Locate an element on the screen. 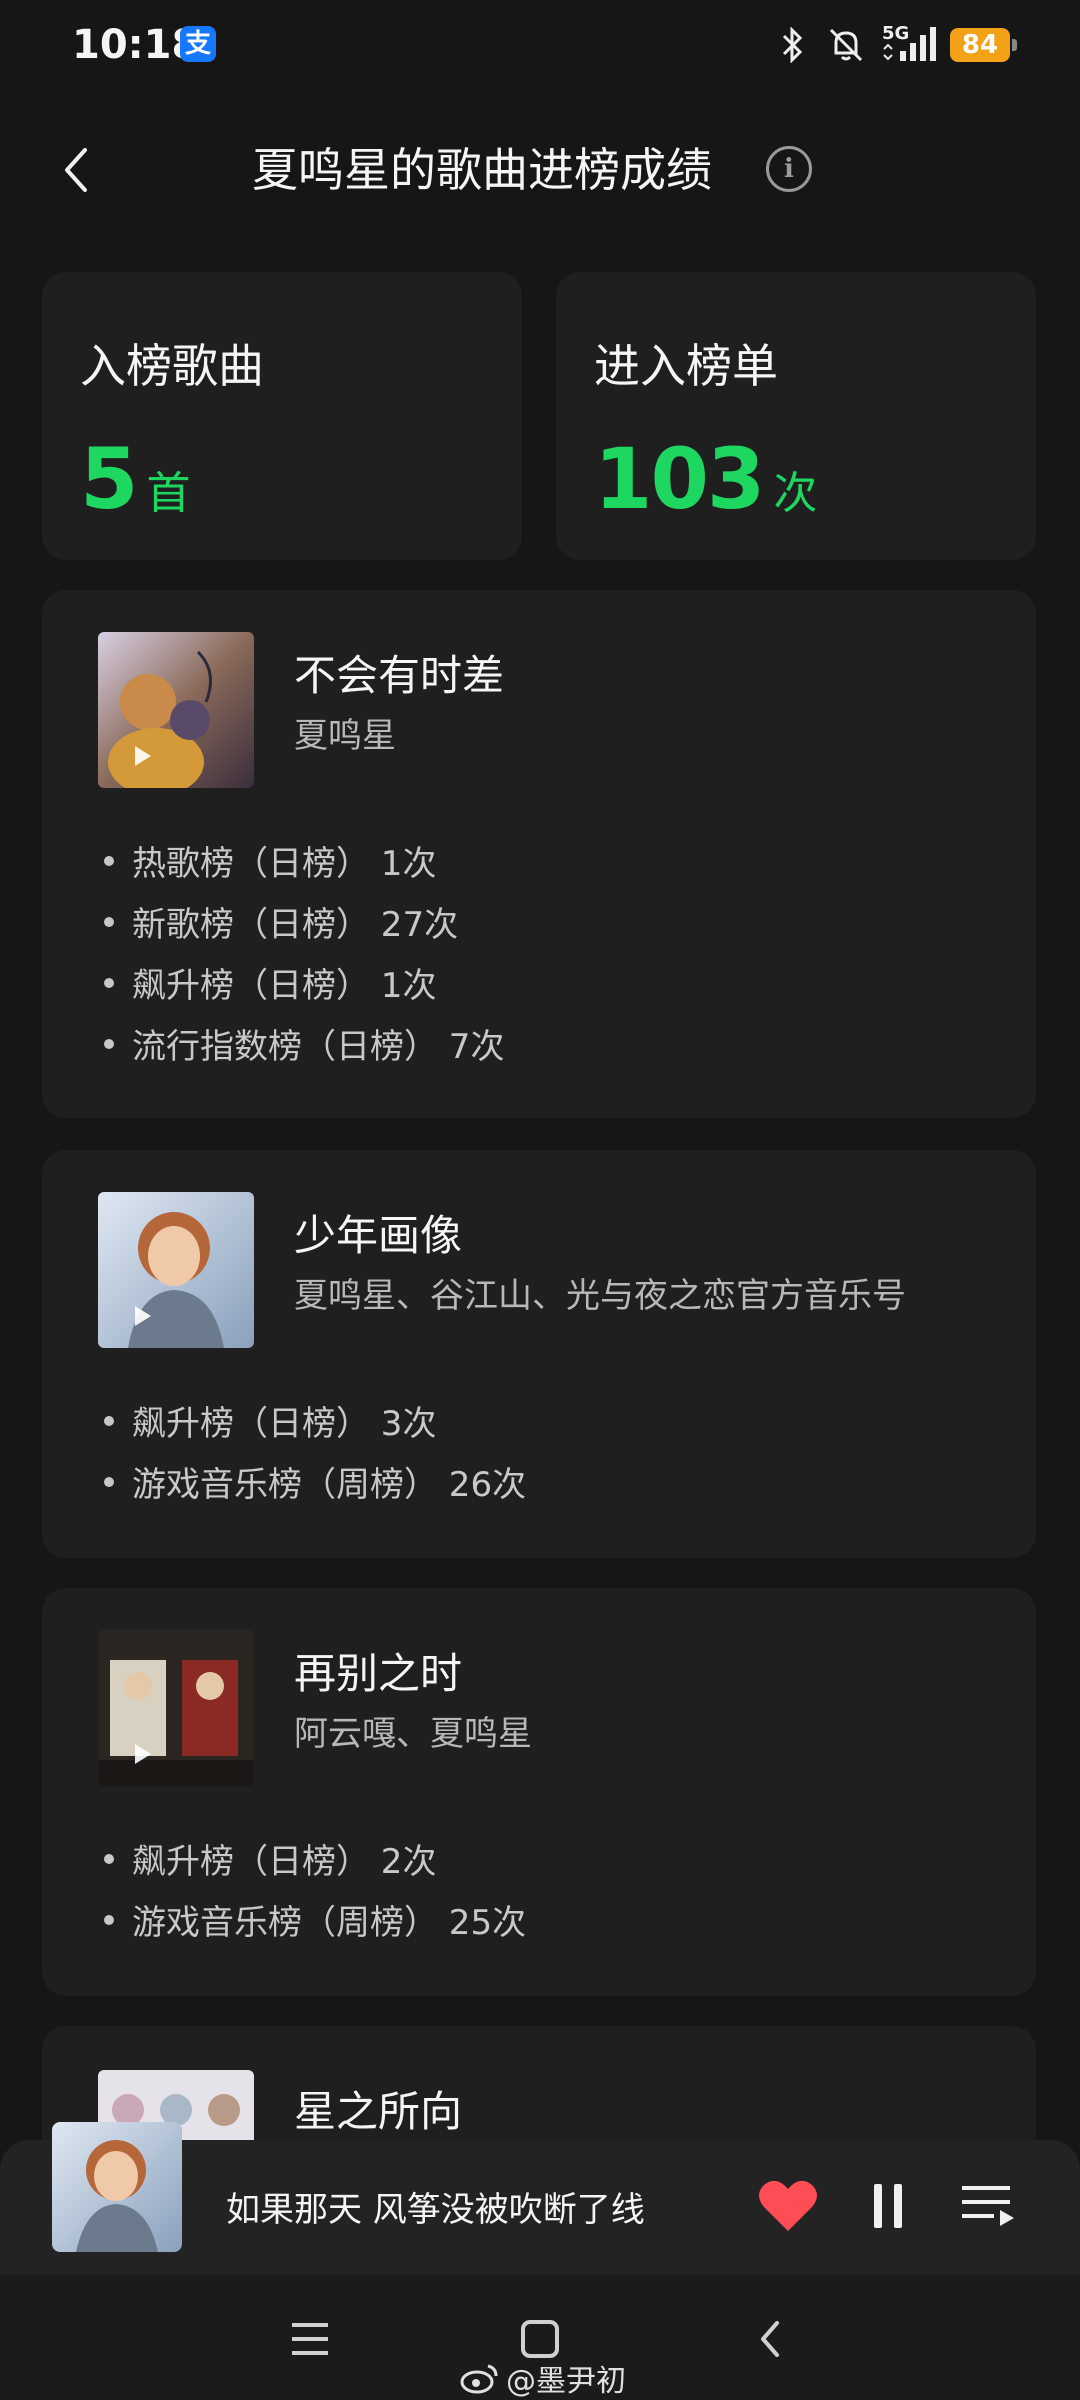 The image size is (1080, 2400). song-title: 再别之时 is located at coordinates (378, 1673).